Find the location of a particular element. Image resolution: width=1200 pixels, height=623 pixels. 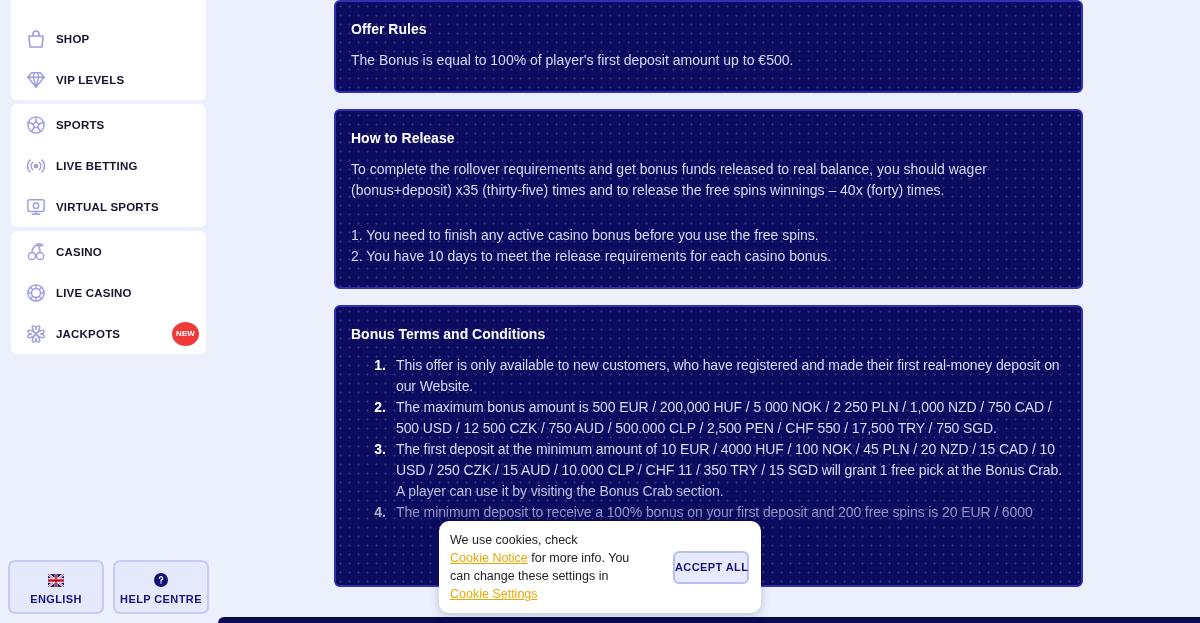

new-badge: NEW is located at coordinates (185, 333).